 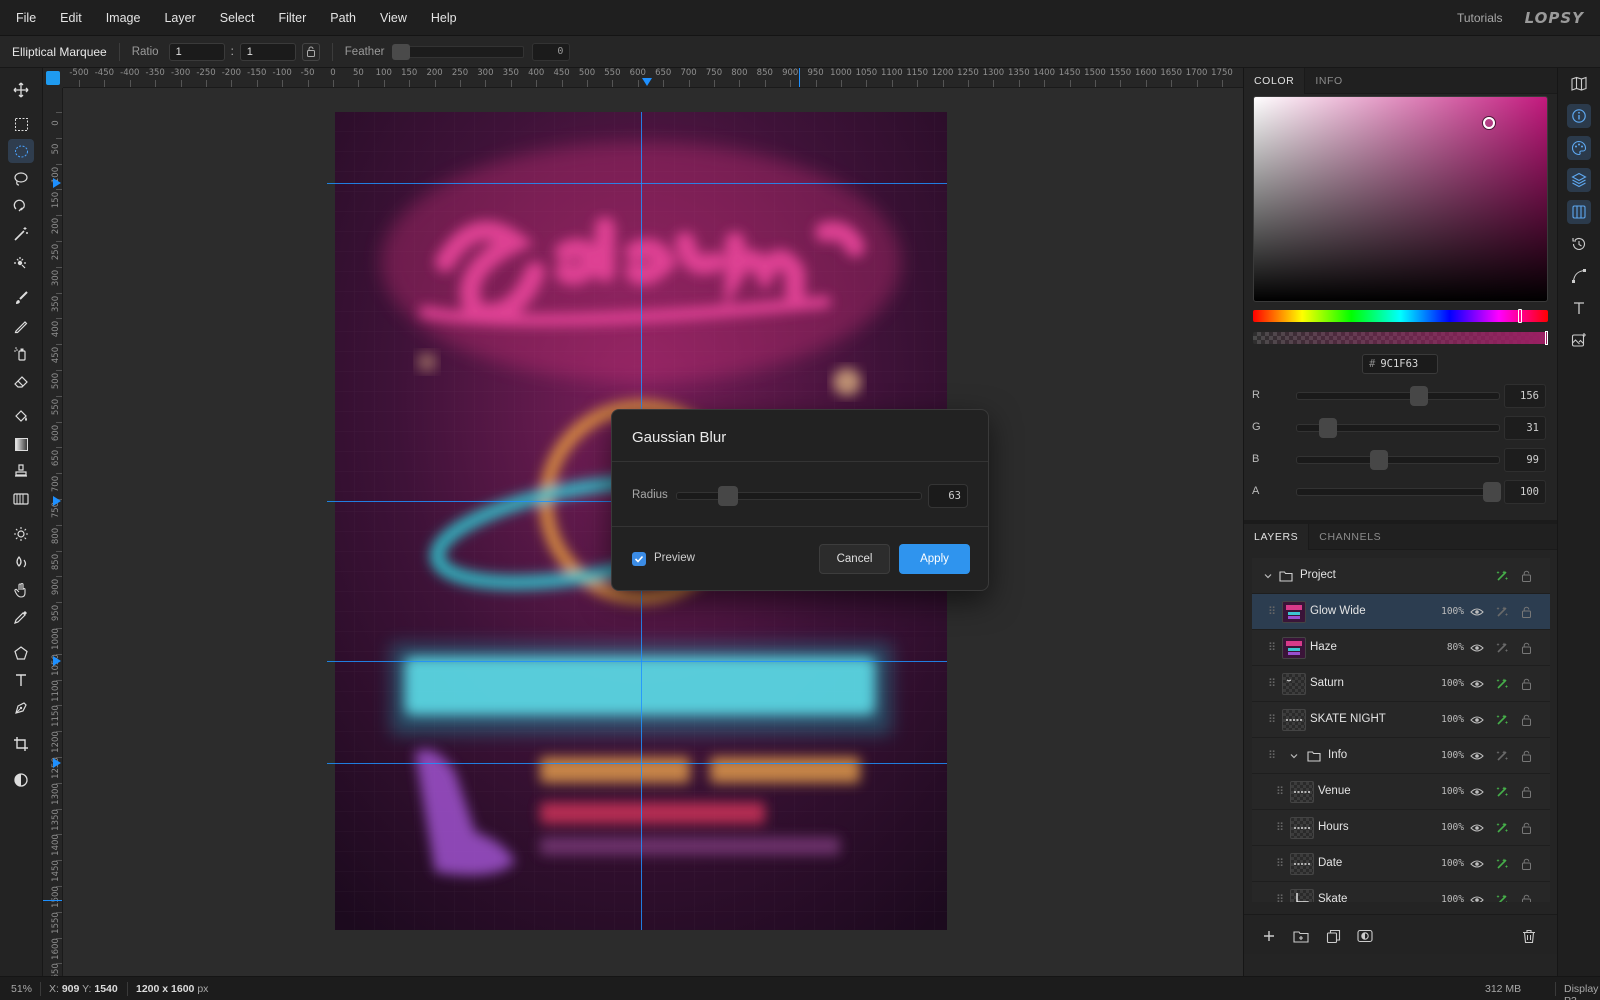 What do you see at coordinates (1579, 276) in the screenshot?
I see `paths-panel-button` at bounding box center [1579, 276].